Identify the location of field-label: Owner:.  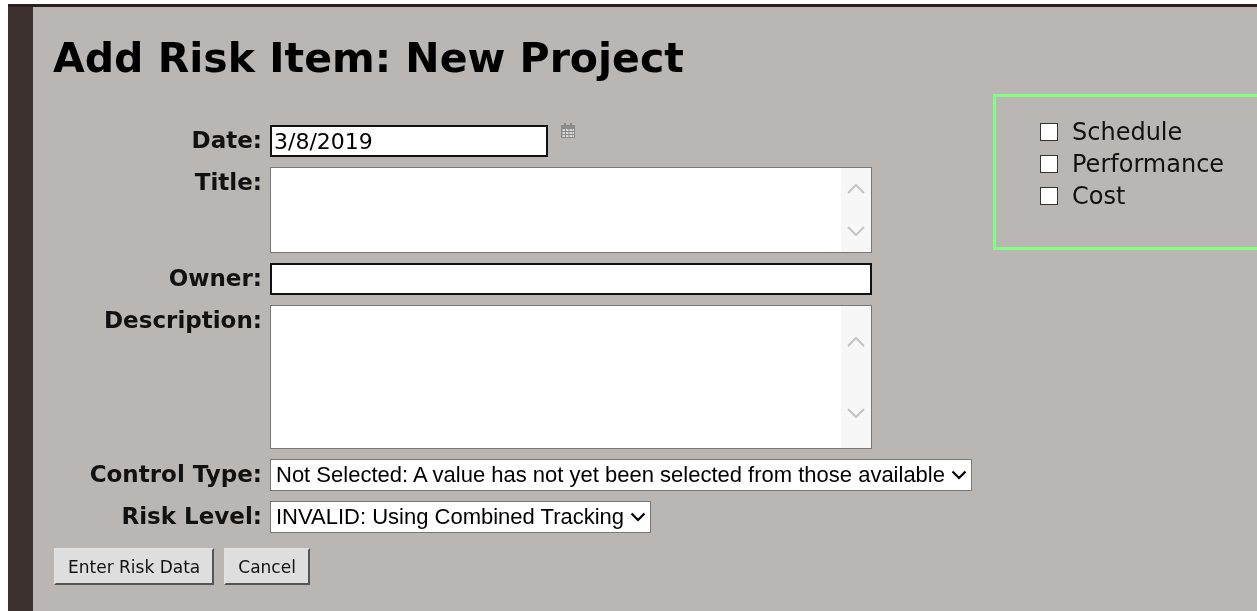
(214, 278).